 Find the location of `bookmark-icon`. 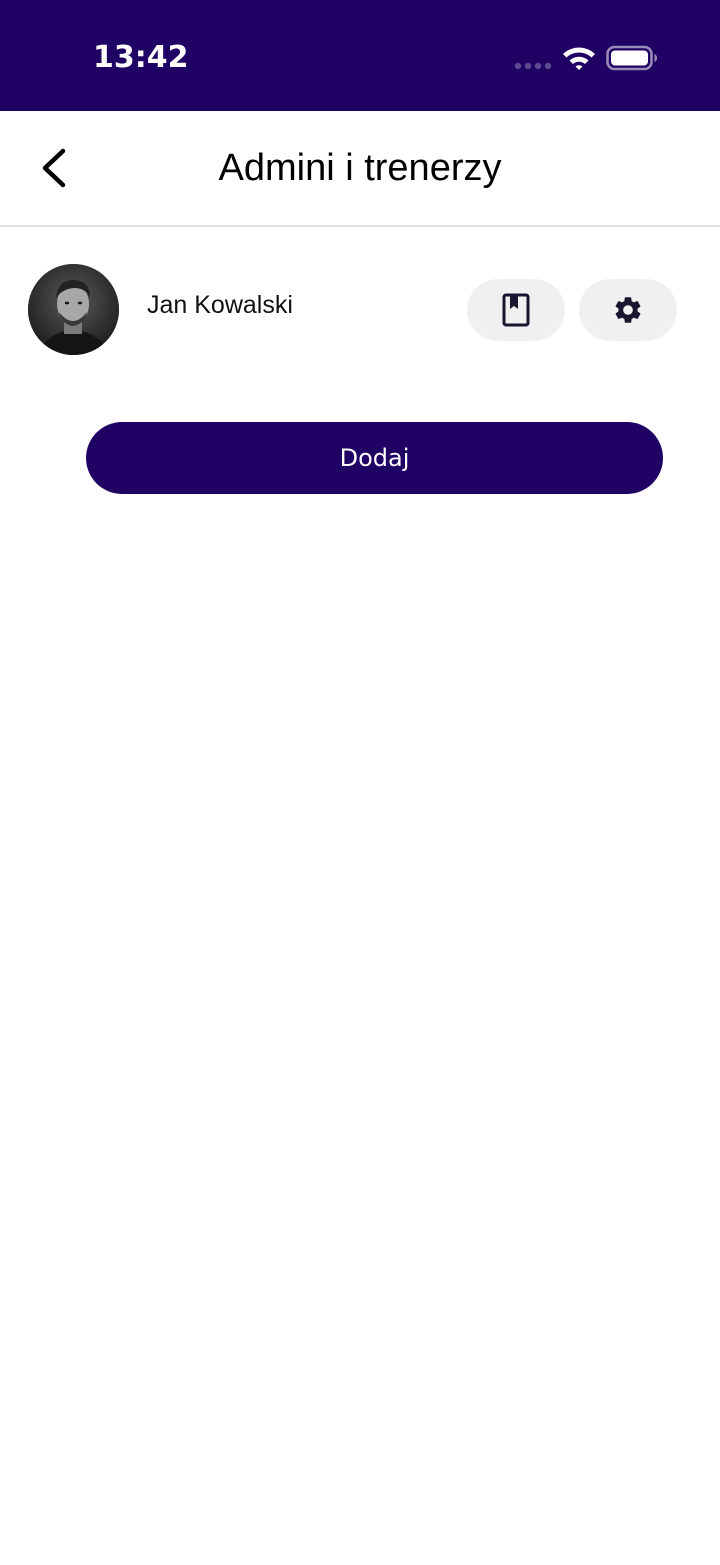

bookmark-icon is located at coordinates (516, 310).